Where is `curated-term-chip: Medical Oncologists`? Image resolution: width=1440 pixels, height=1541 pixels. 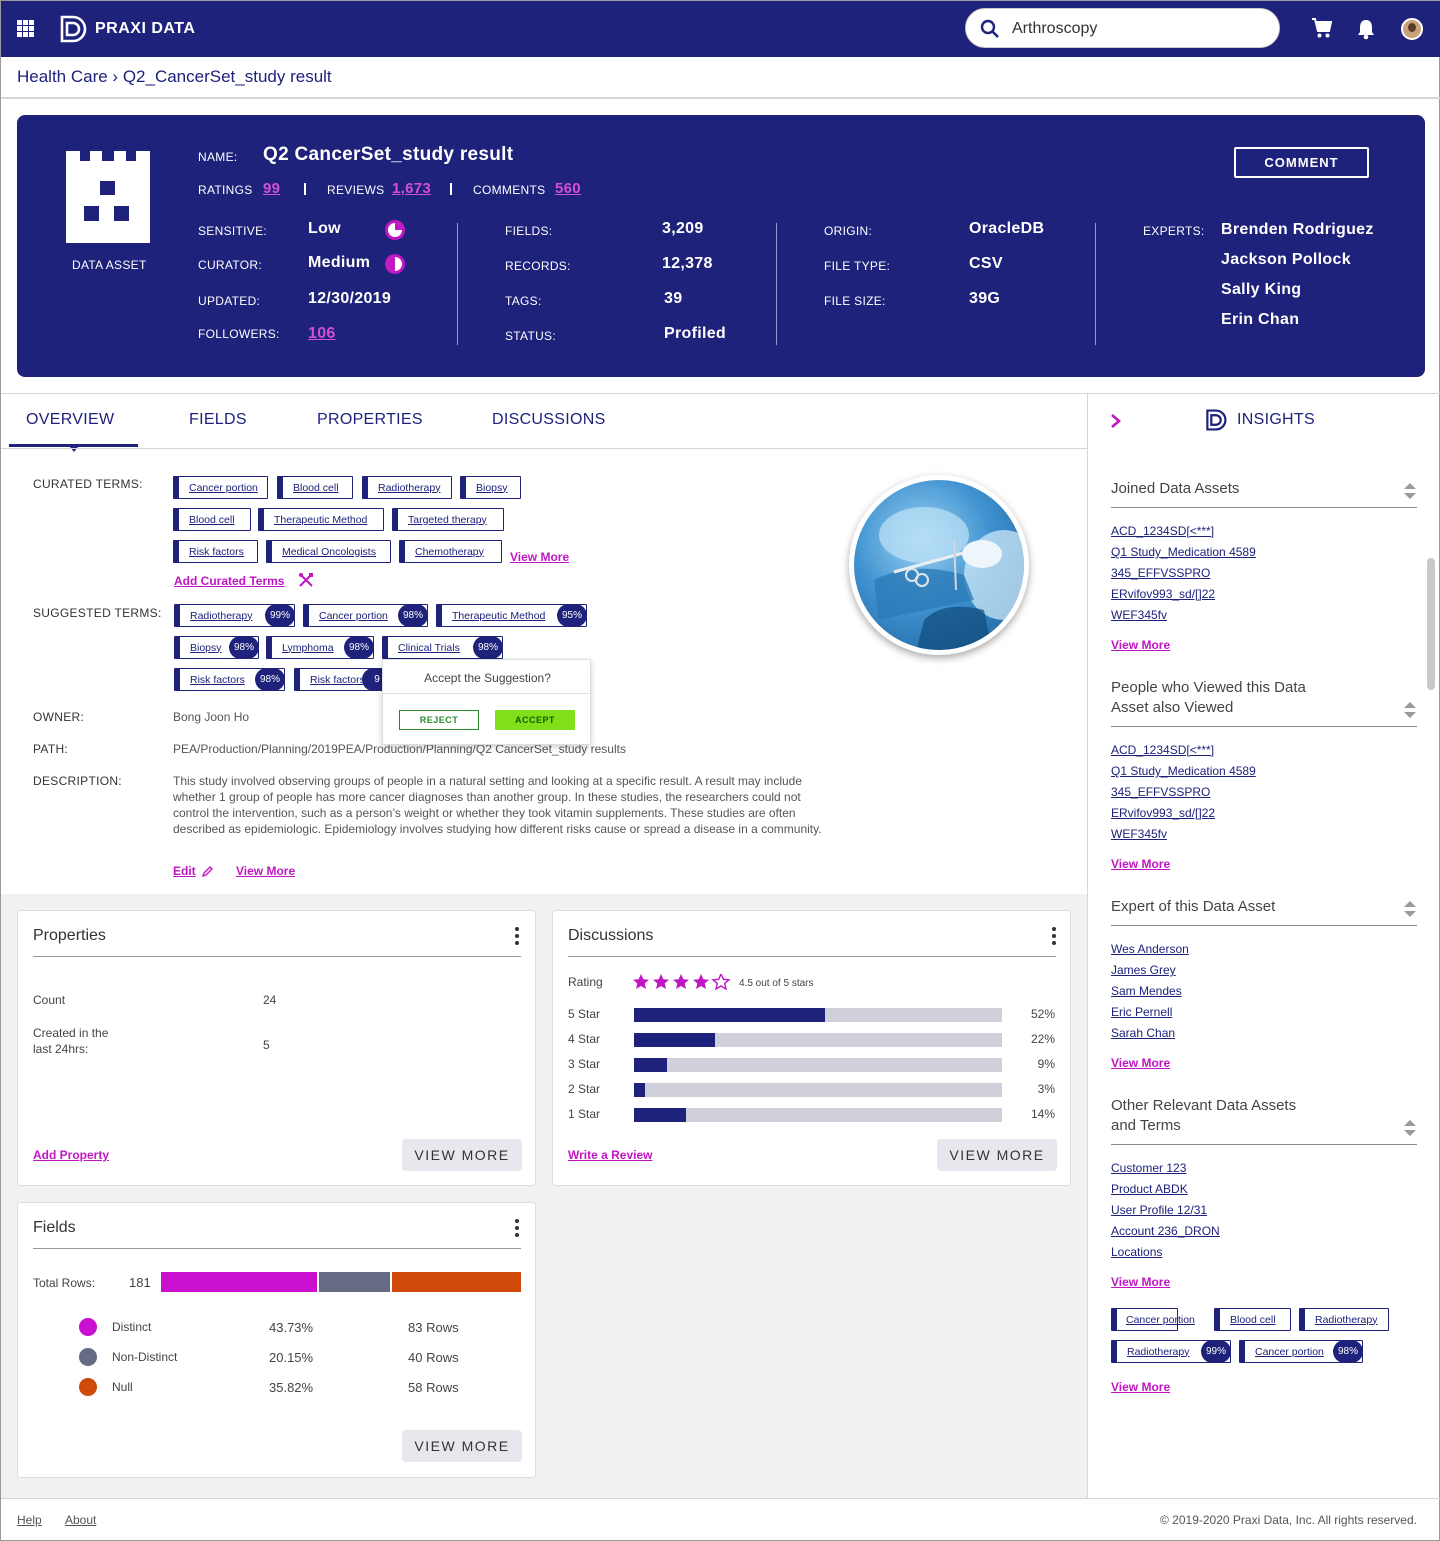 curated-term-chip: Medical Oncologists is located at coordinates (328, 551).